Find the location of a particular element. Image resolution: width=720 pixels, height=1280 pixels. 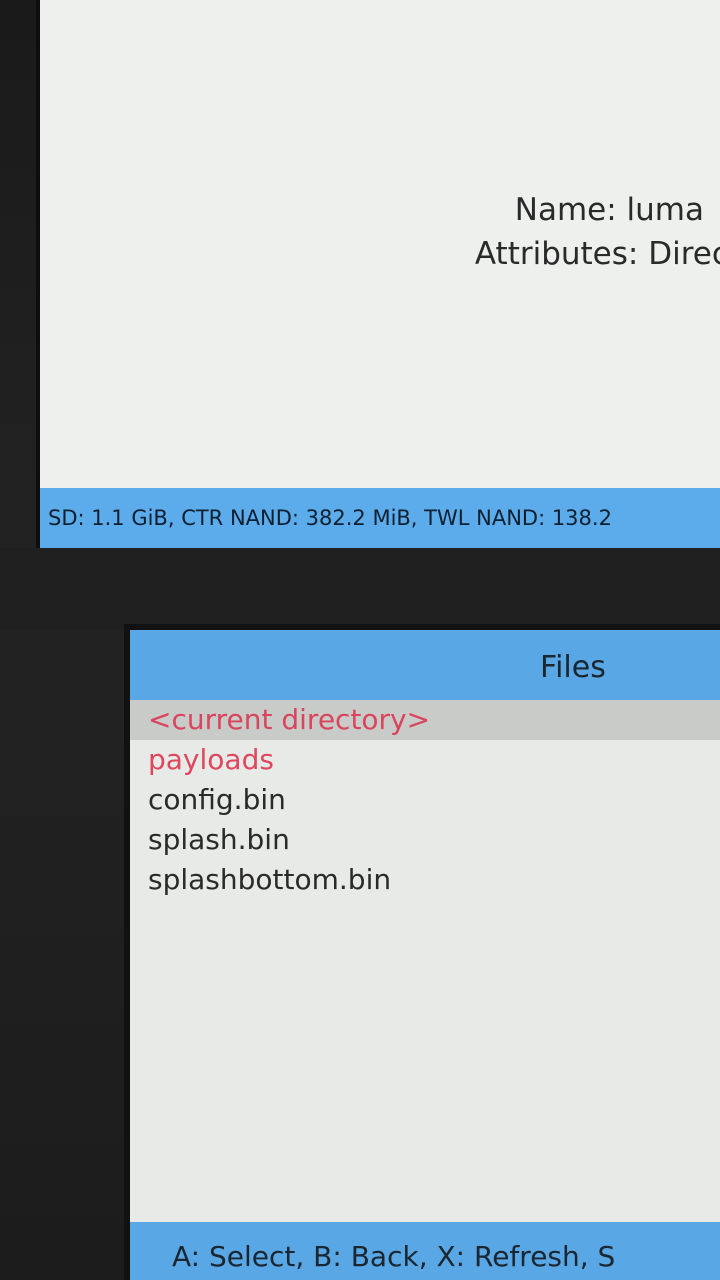

files-header: Files is located at coordinates (425, 665).